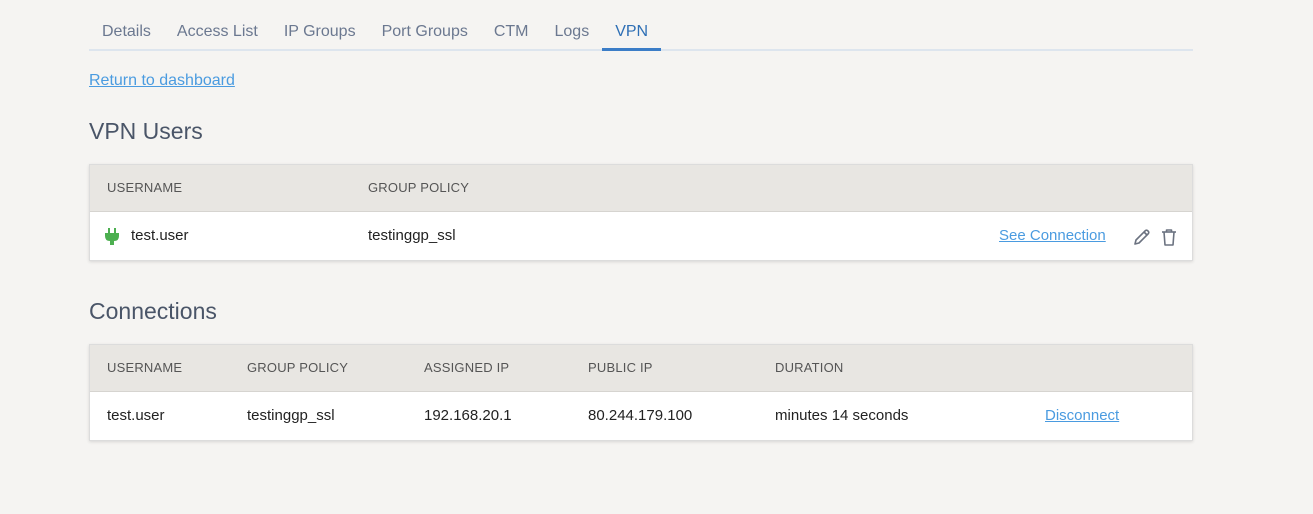 Image resolution: width=1313 pixels, height=514 pixels. I want to click on plug-icon, so click(114, 237).